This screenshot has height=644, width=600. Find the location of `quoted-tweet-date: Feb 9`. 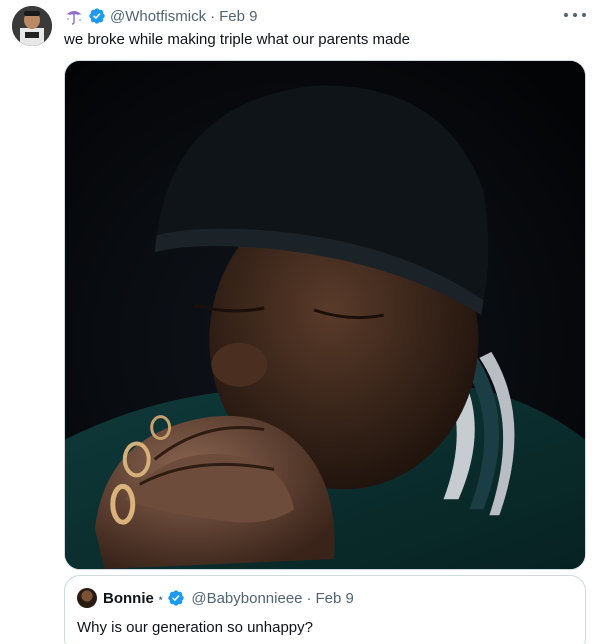

quoted-tweet-date: Feb 9 is located at coordinates (334, 598).